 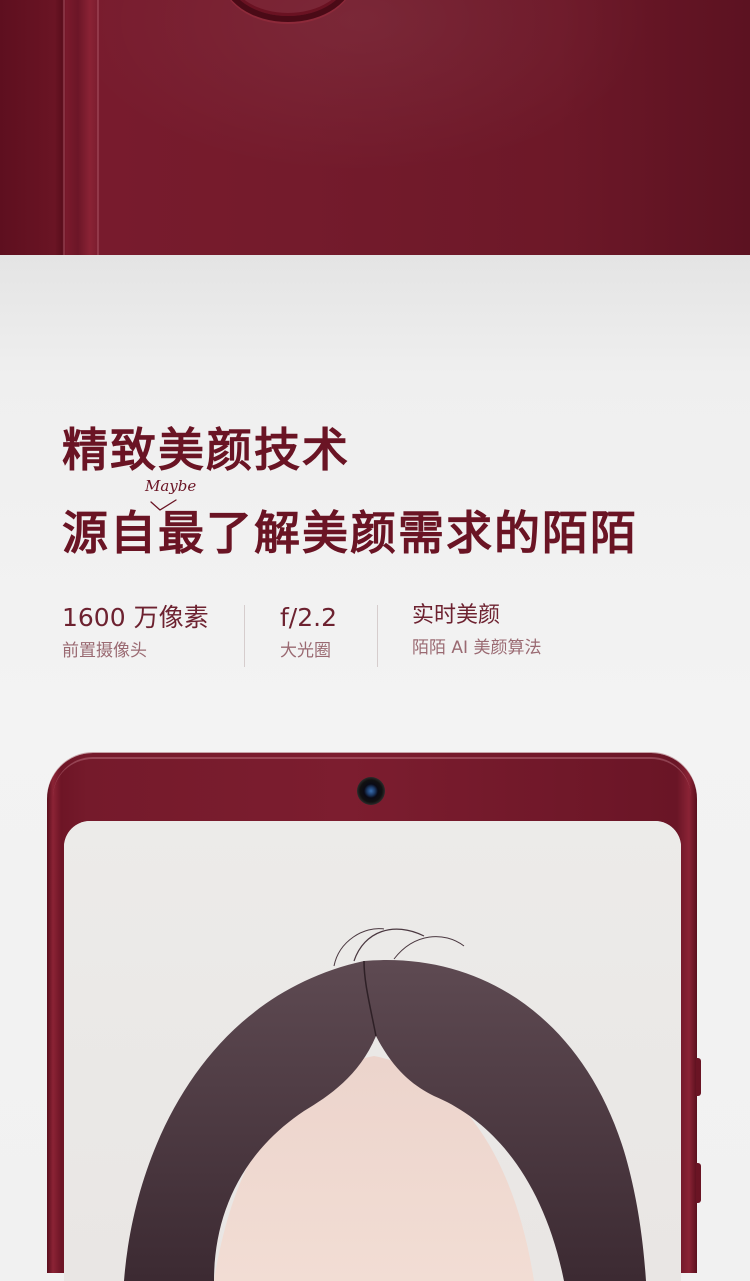 What do you see at coordinates (308, 617) in the screenshot?
I see `spec-value: f/2.2` at bounding box center [308, 617].